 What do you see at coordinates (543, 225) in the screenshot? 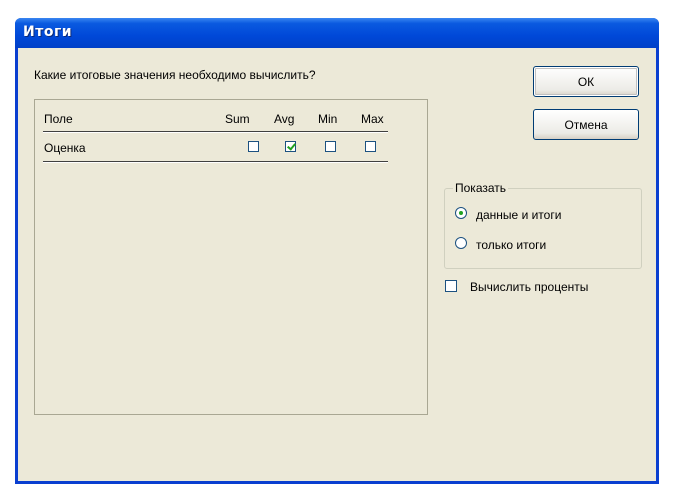
I see `show-groupbox: Показать данные и итоги только итоги` at bounding box center [543, 225].